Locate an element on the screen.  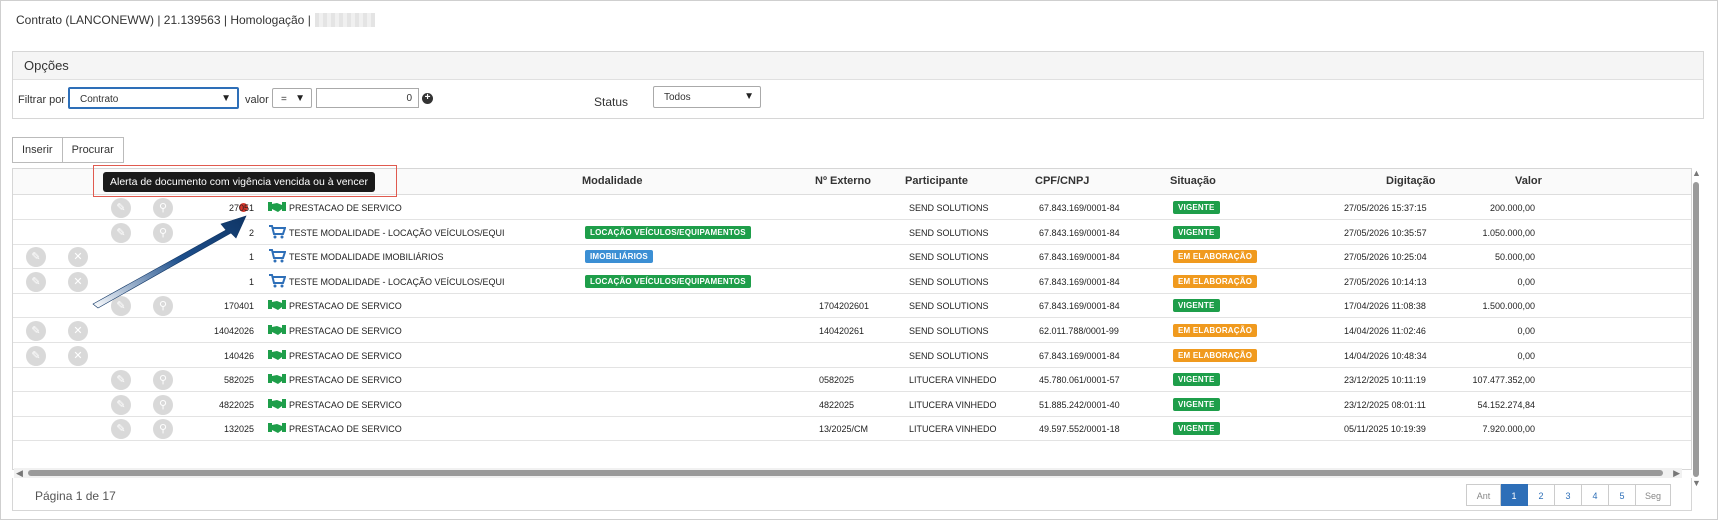
arrow-shape is located at coordinates (169, 262).